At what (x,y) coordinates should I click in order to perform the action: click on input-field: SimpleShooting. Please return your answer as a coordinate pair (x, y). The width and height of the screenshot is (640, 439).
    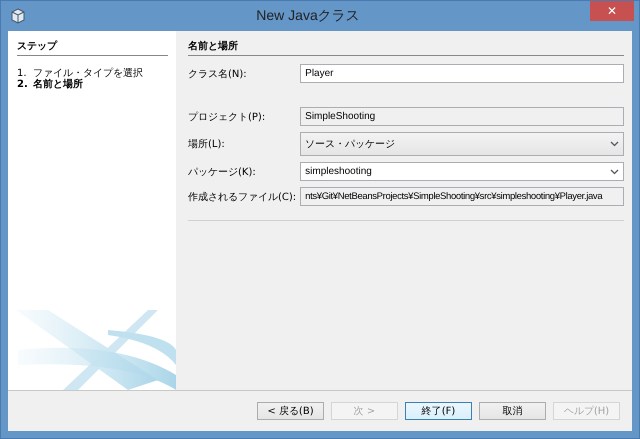
    Looking at the image, I should click on (462, 116).